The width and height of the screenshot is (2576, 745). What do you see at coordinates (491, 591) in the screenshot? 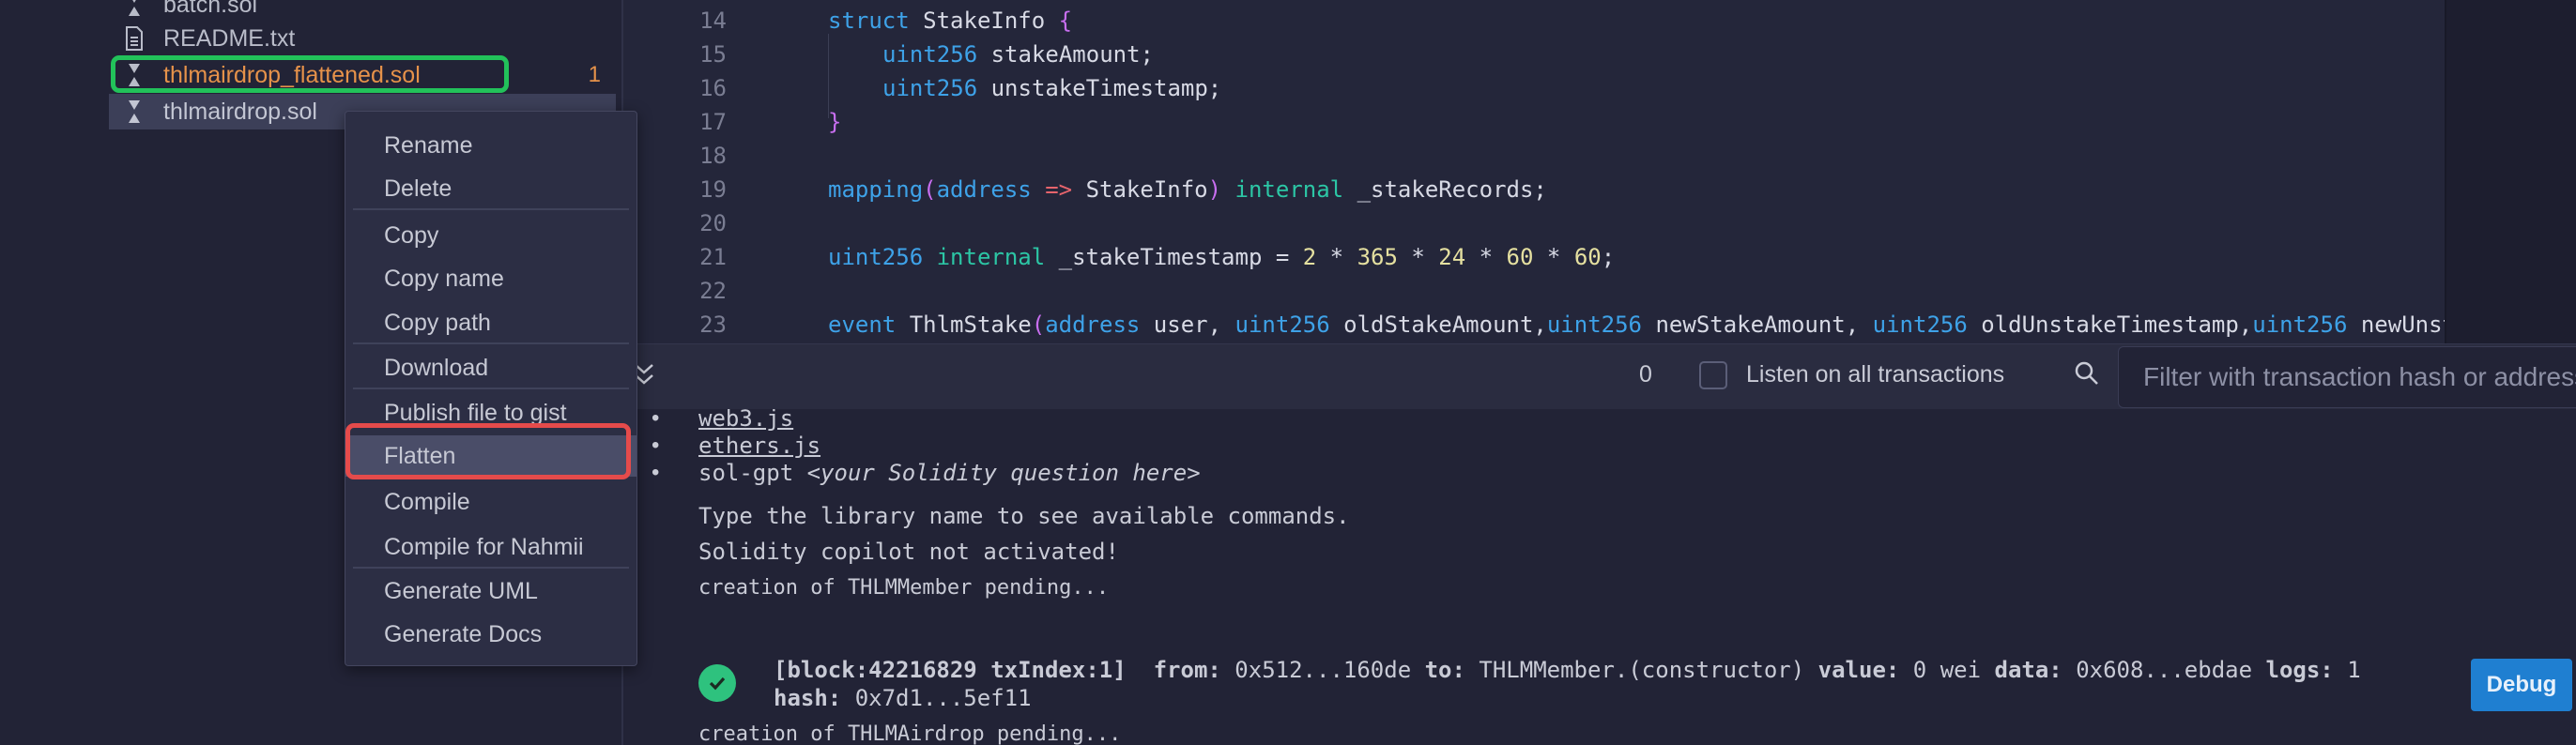
I see `menu-item-generate-uml: Generate UML` at bounding box center [491, 591].